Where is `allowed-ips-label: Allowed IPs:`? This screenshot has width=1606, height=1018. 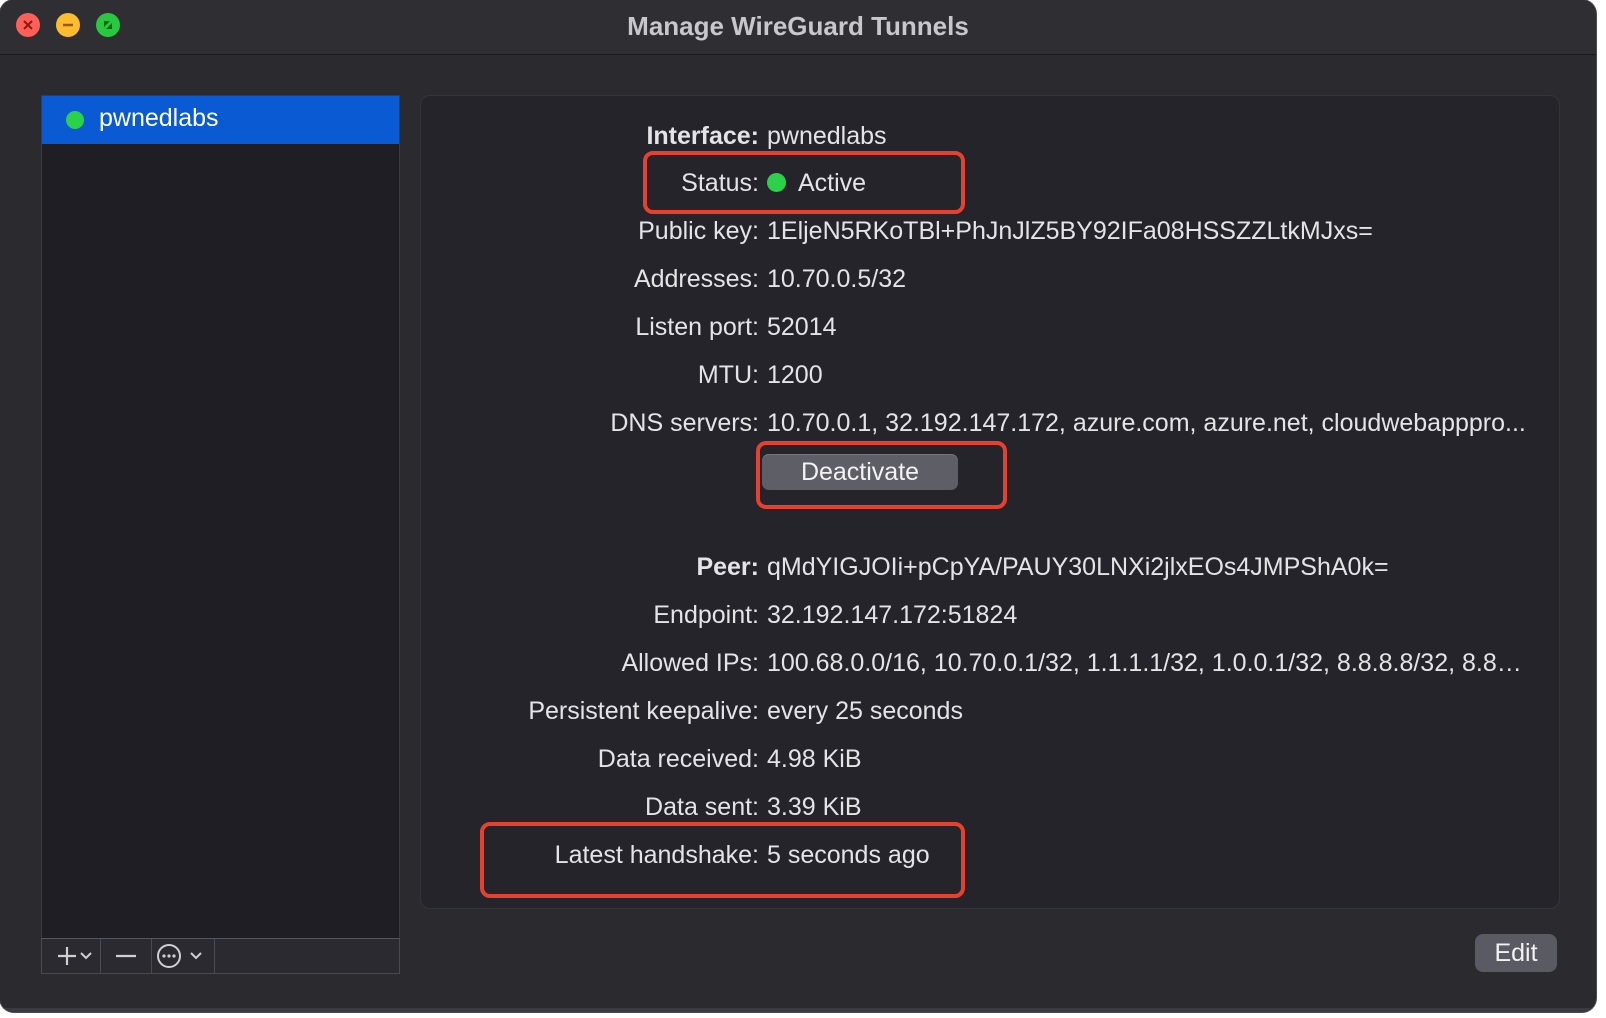 allowed-ips-label: Allowed IPs: is located at coordinates (690, 663).